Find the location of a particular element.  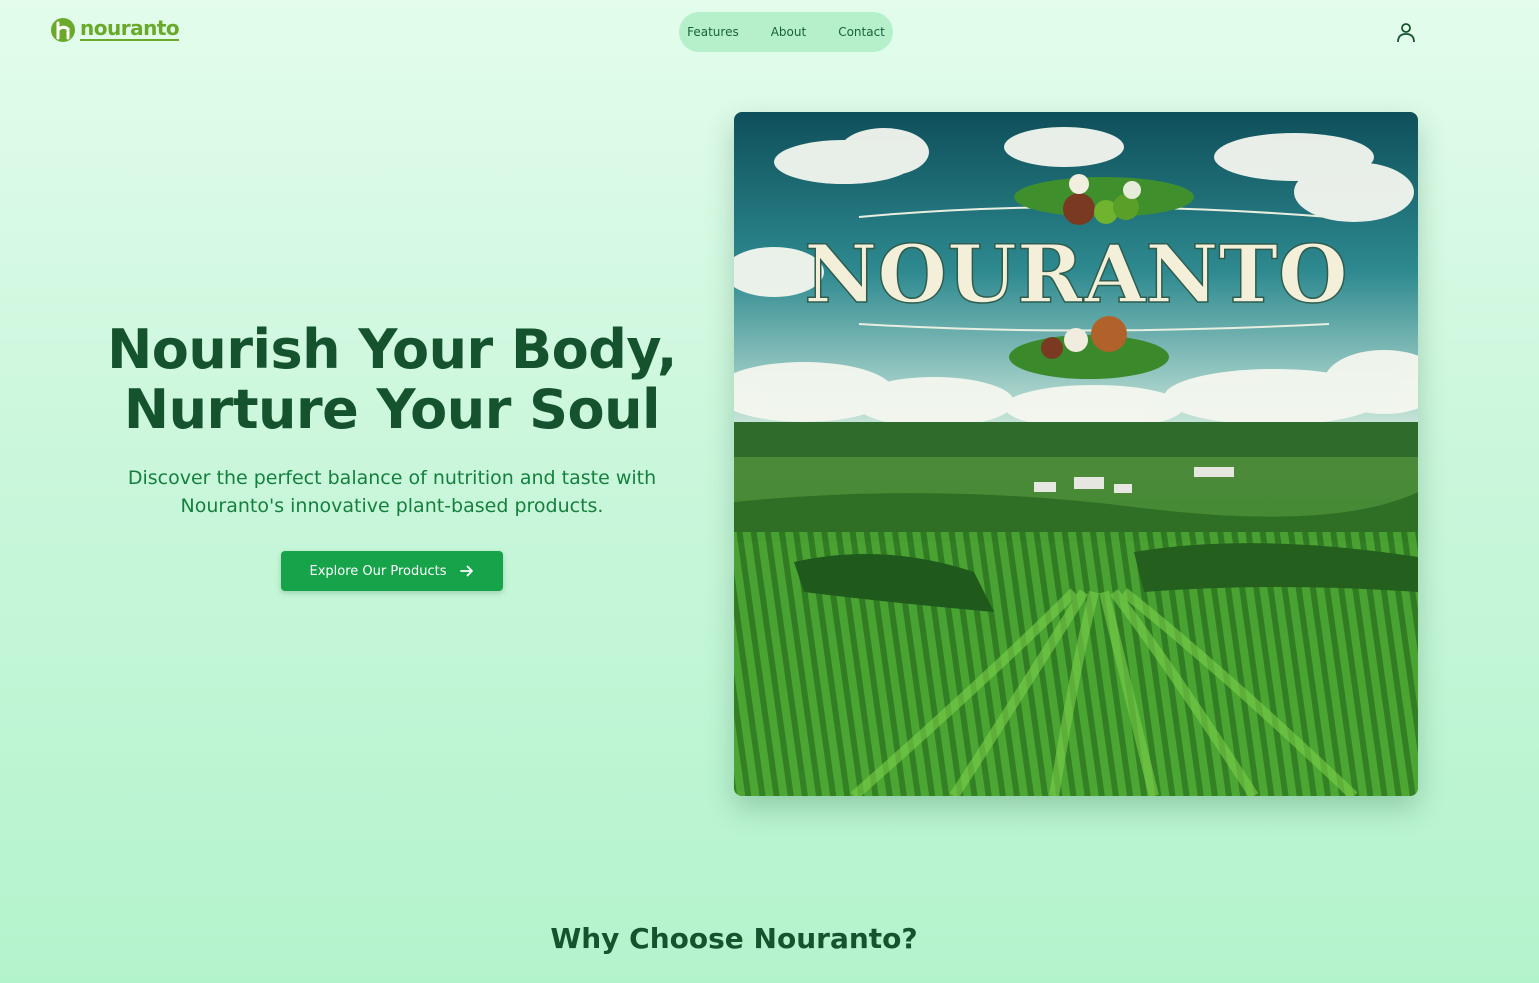

brand-logo: nouranto is located at coordinates (115, 29).